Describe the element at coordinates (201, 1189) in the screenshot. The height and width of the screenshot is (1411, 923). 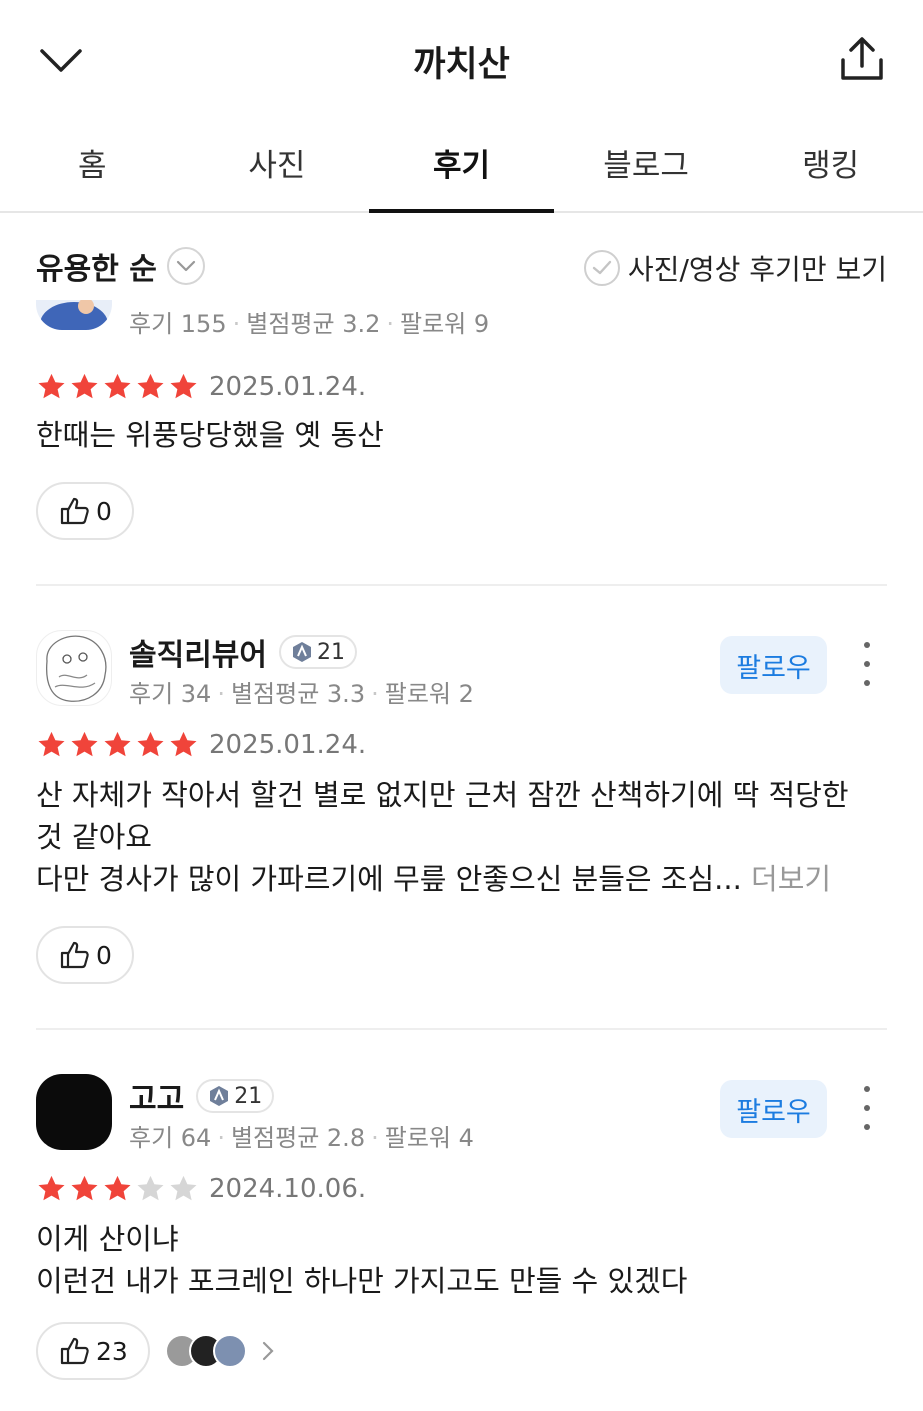
I see `rating-row: 2024.10.06.` at that location.